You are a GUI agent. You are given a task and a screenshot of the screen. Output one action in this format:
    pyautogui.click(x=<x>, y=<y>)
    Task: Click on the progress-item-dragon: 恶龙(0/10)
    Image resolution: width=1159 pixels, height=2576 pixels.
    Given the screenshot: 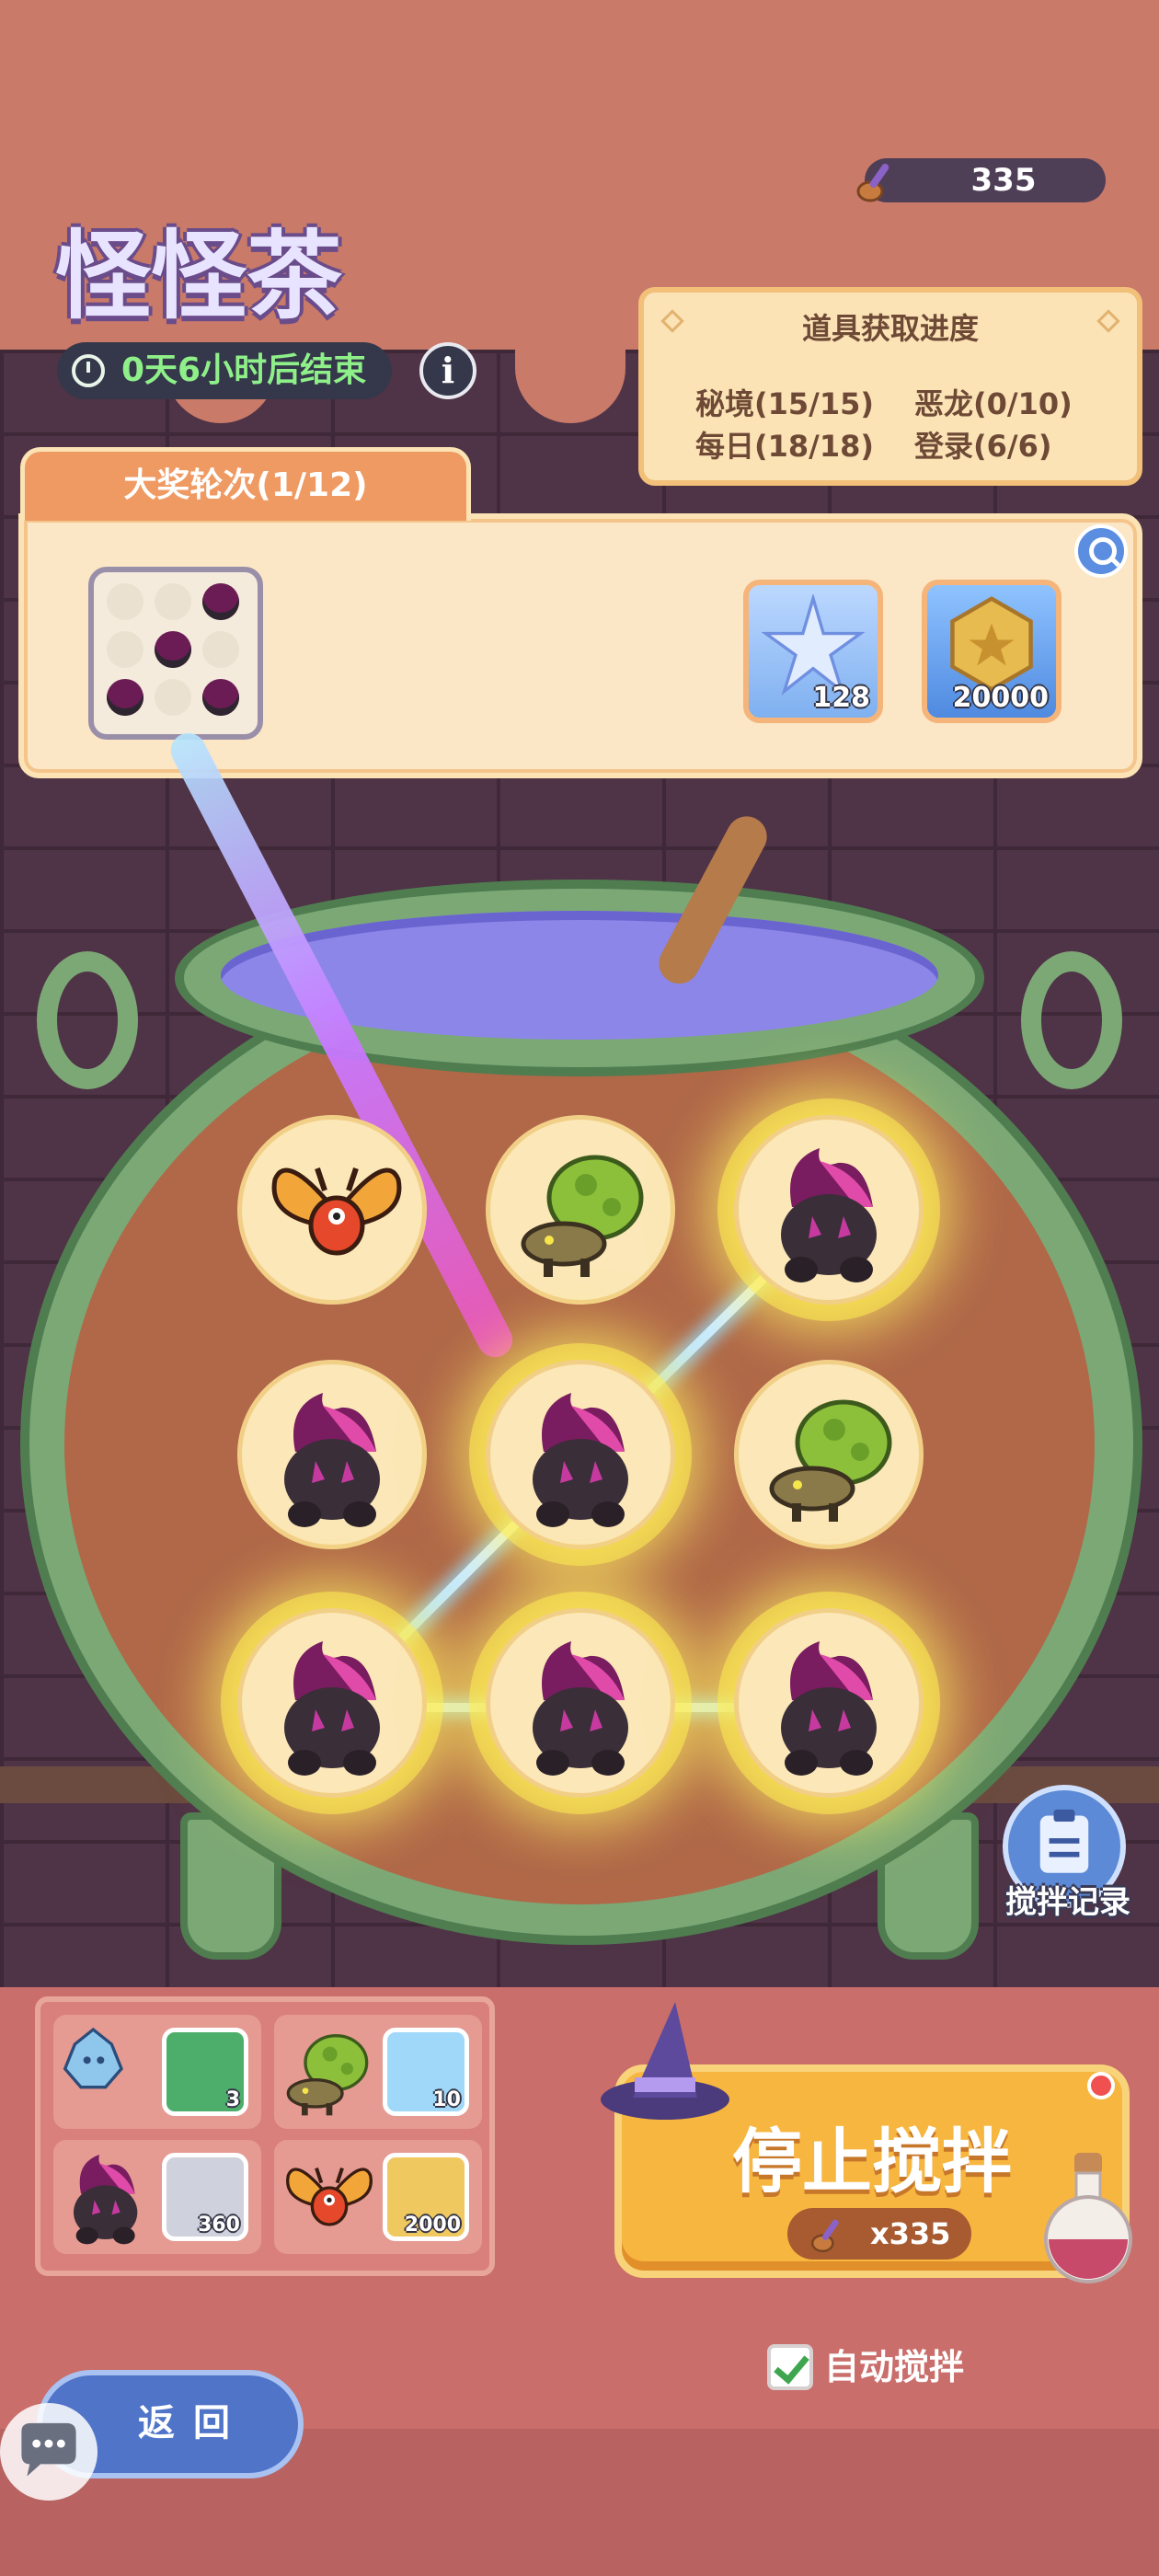 What is the action you would take?
    pyautogui.click(x=993, y=403)
    